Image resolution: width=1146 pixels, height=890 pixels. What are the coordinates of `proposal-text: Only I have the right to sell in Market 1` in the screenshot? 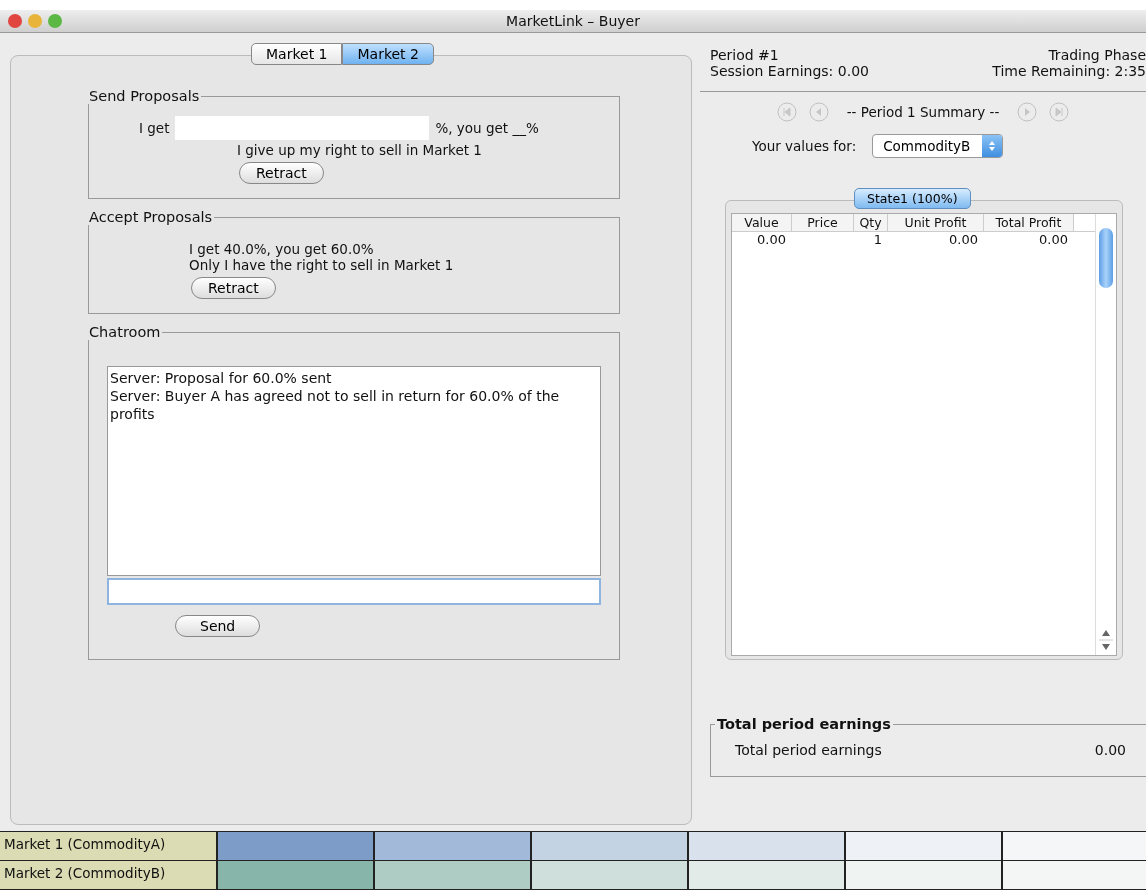 It's located at (322, 265).